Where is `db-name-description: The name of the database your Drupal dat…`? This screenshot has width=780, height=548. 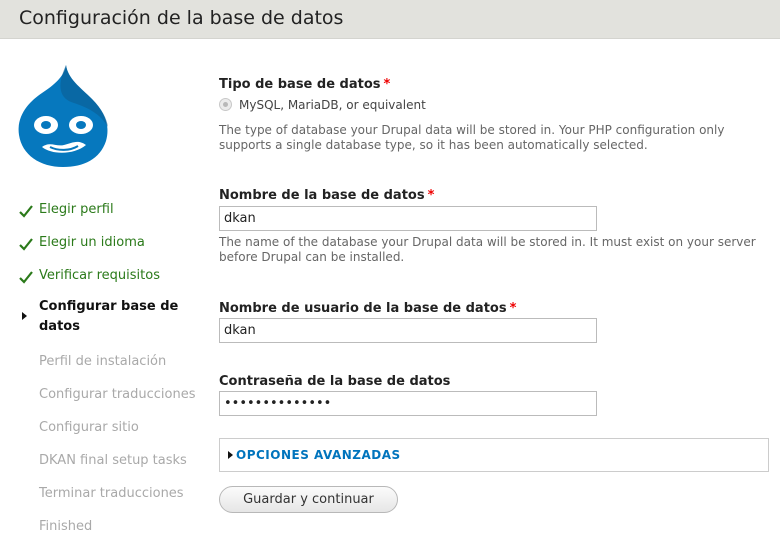
db-name-description: The name of the database your Drupal dat… is located at coordinates (487, 249).